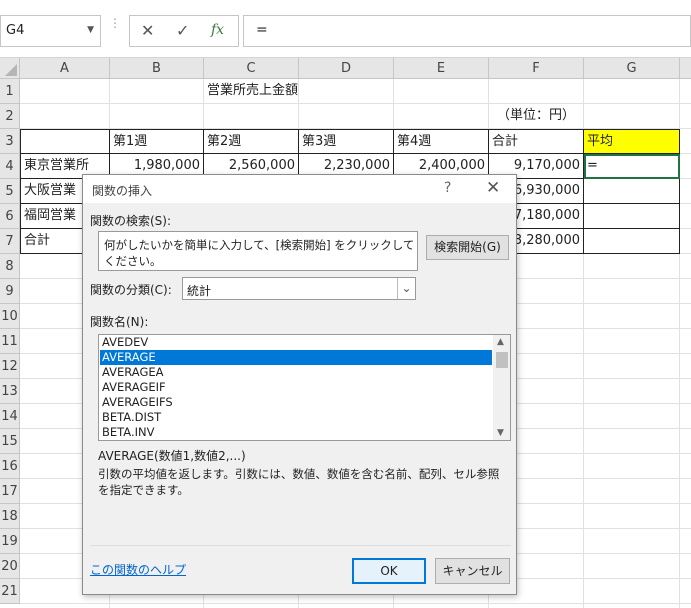 Image resolution: width=691 pixels, height=608 pixels. I want to click on divider, so click(300, 545).